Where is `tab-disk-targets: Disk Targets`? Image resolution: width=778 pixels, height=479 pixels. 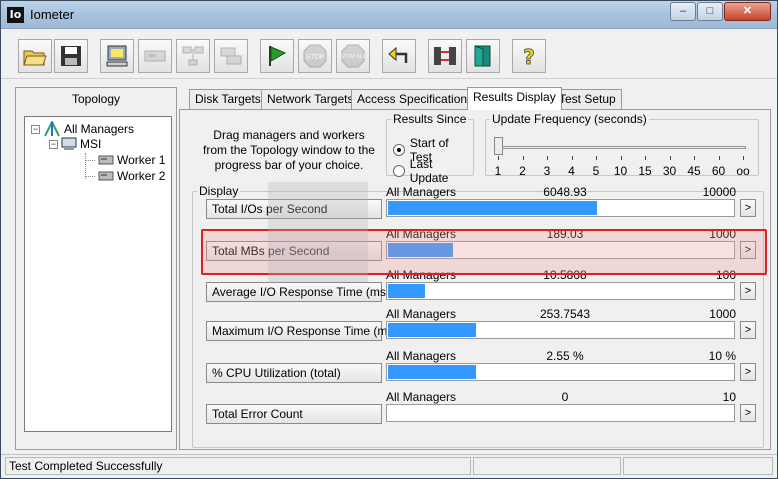 tab-disk-targets: Disk Targets is located at coordinates (228, 99).